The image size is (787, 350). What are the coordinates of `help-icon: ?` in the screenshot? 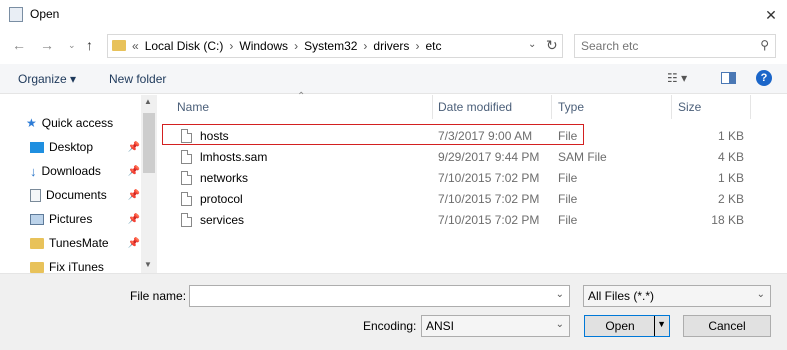 It's located at (764, 78).